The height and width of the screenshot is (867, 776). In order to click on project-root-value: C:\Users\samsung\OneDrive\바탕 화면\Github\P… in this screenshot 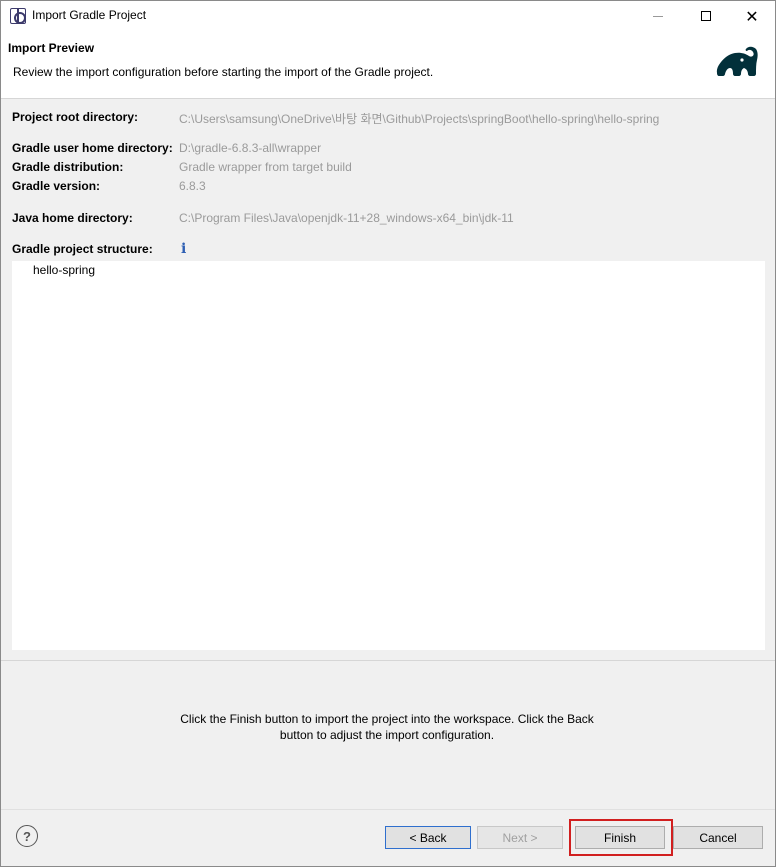, I will do `click(419, 119)`.